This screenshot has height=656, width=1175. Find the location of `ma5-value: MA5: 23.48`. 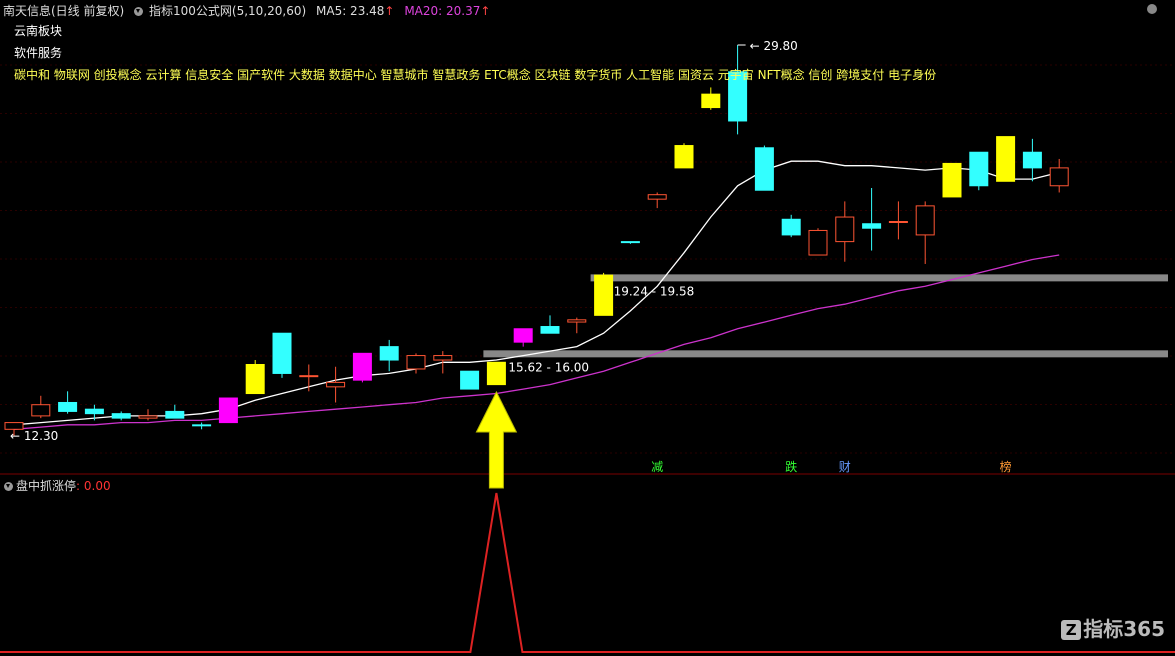

ma5-value: MA5: 23.48 is located at coordinates (350, 11).